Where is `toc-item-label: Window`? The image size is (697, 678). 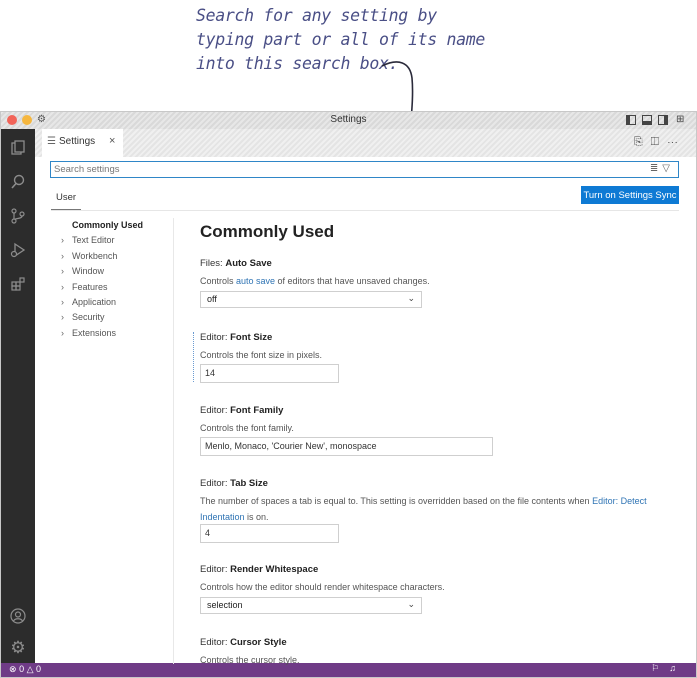 toc-item-label: Window is located at coordinates (88, 271).